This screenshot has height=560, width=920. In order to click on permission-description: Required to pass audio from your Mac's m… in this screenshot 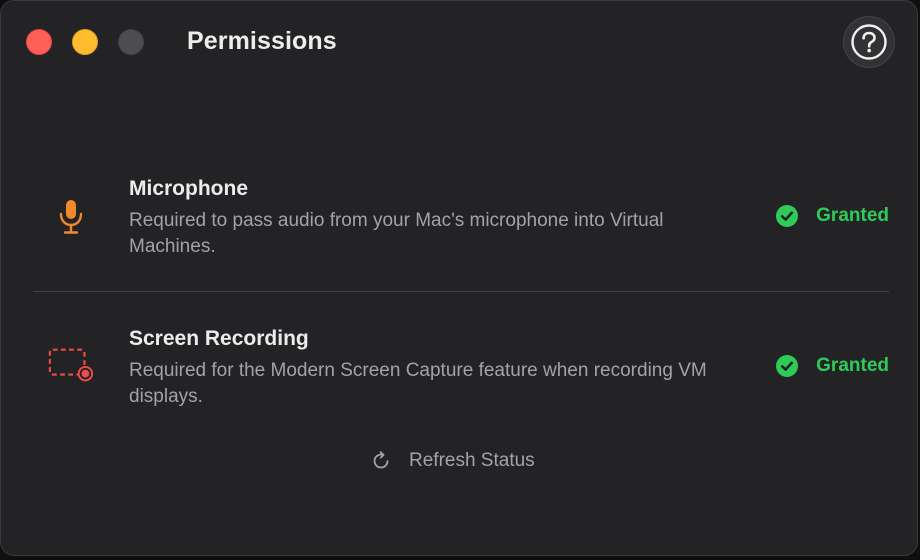, I will do `click(396, 233)`.